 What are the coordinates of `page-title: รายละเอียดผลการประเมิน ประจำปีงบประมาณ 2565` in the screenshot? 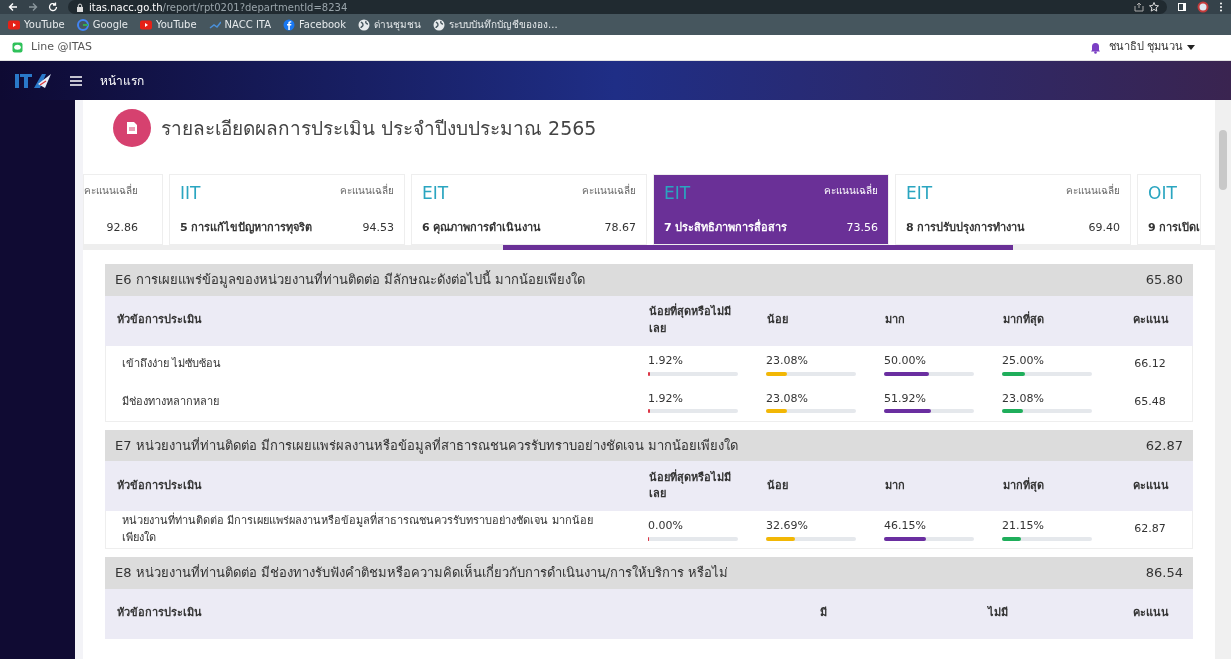 It's located at (379, 128).